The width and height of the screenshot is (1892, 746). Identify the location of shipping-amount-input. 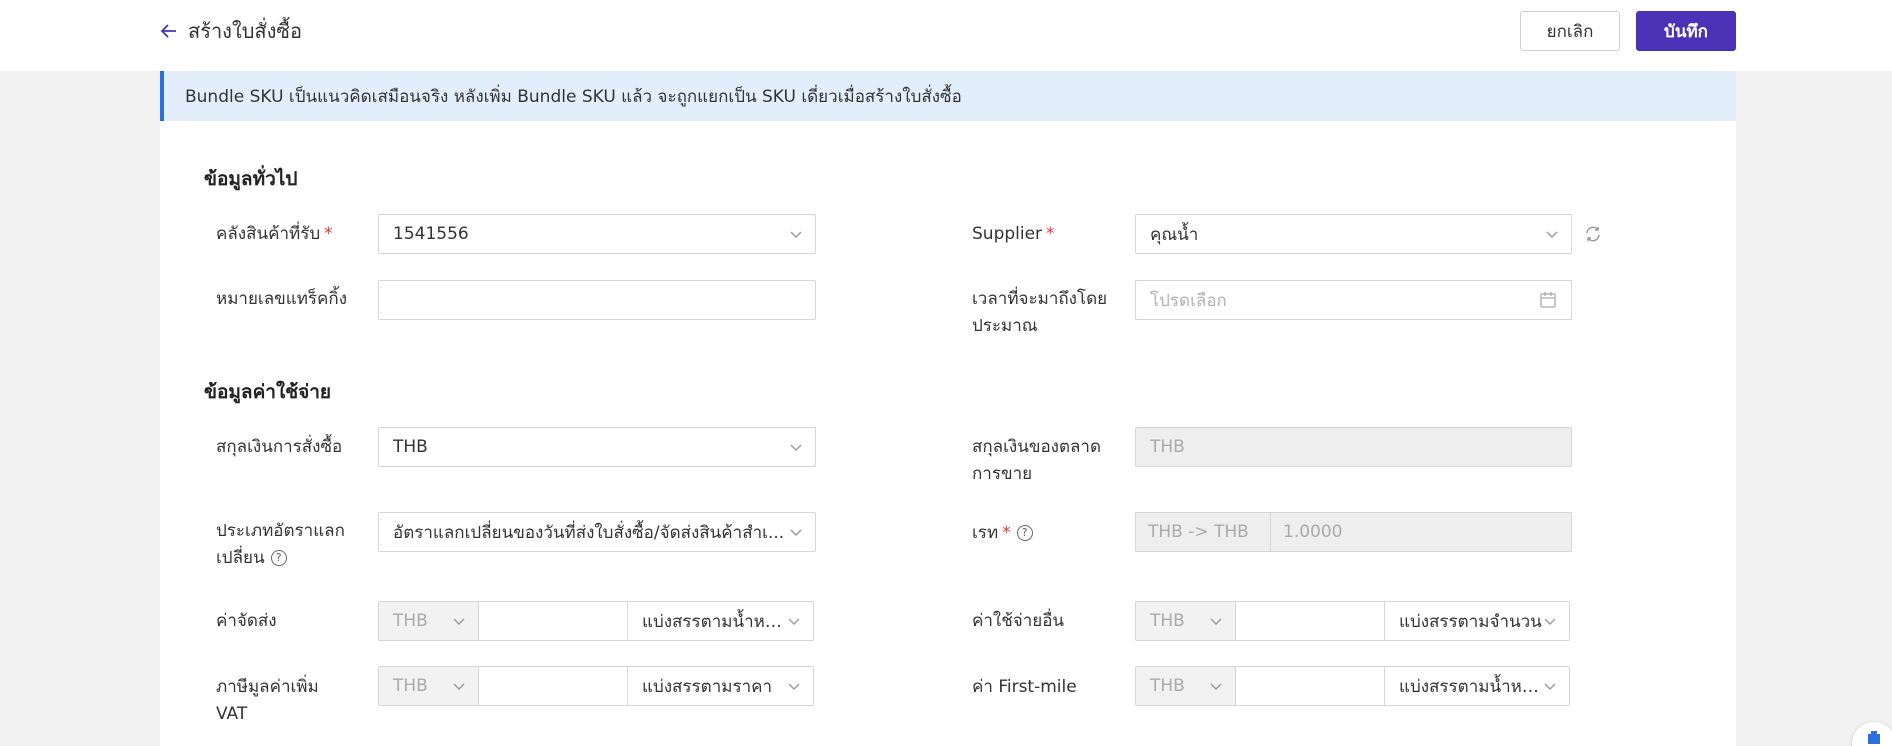
(553, 621).